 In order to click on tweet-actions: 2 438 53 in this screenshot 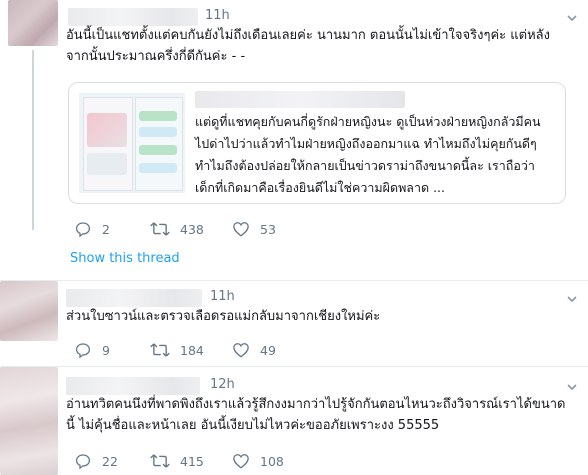, I will do `click(224, 229)`.